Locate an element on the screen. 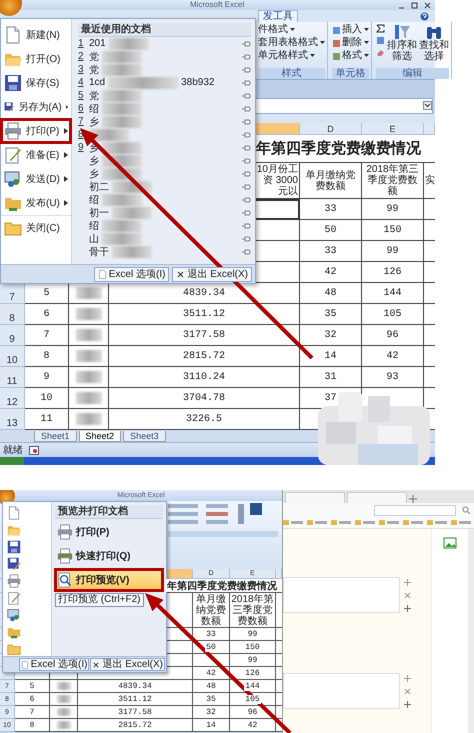 This screenshot has height=733, width=474. document-icon is located at coordinates (13, 35).